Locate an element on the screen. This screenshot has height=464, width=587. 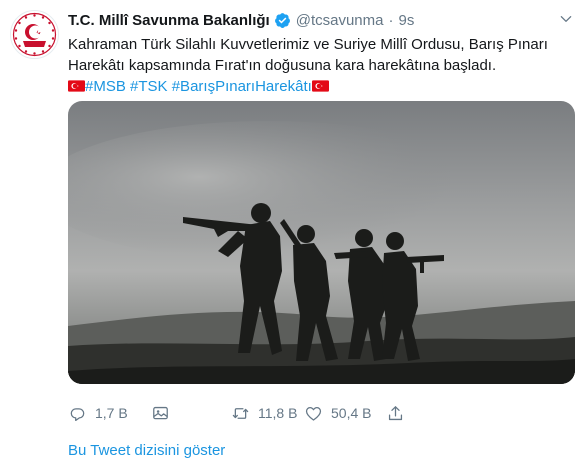
reply-button: 1,7 B is located at coordinates (98, 413).